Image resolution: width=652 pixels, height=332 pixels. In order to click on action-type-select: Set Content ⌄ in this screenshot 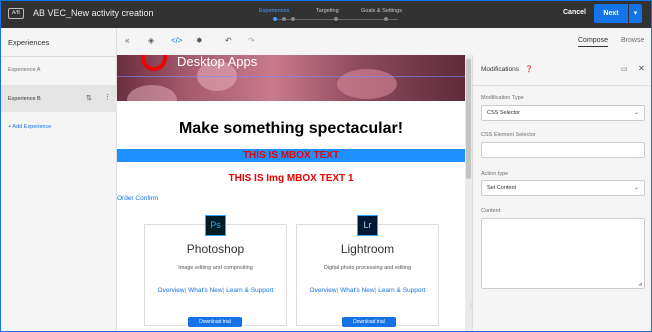, I will do `click(563, 188)`.